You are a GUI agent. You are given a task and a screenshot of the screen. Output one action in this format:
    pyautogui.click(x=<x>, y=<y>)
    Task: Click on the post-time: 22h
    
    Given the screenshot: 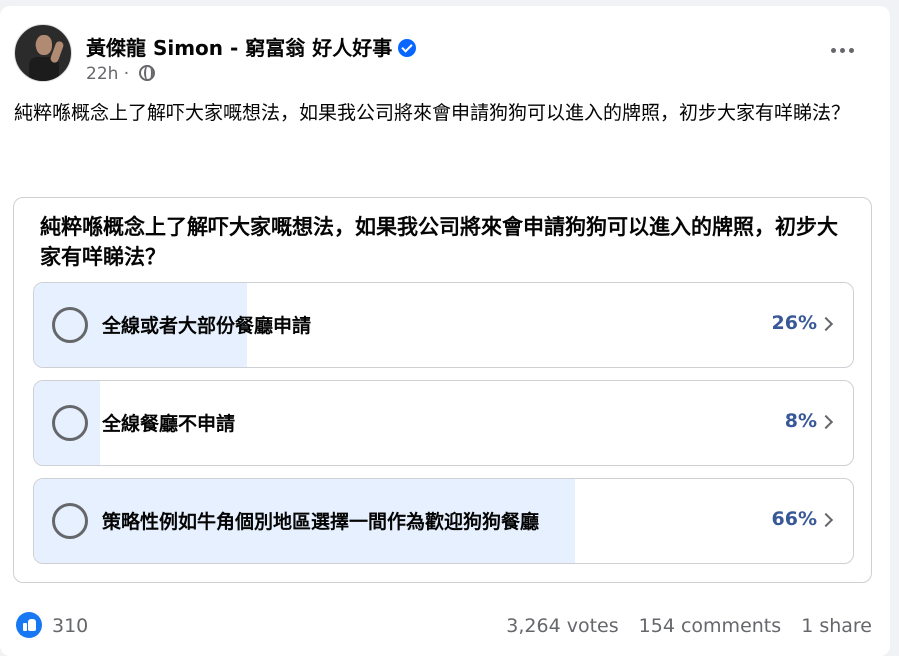 What is the action you would take?
    pyautogui.click(x=102, y=74)
    